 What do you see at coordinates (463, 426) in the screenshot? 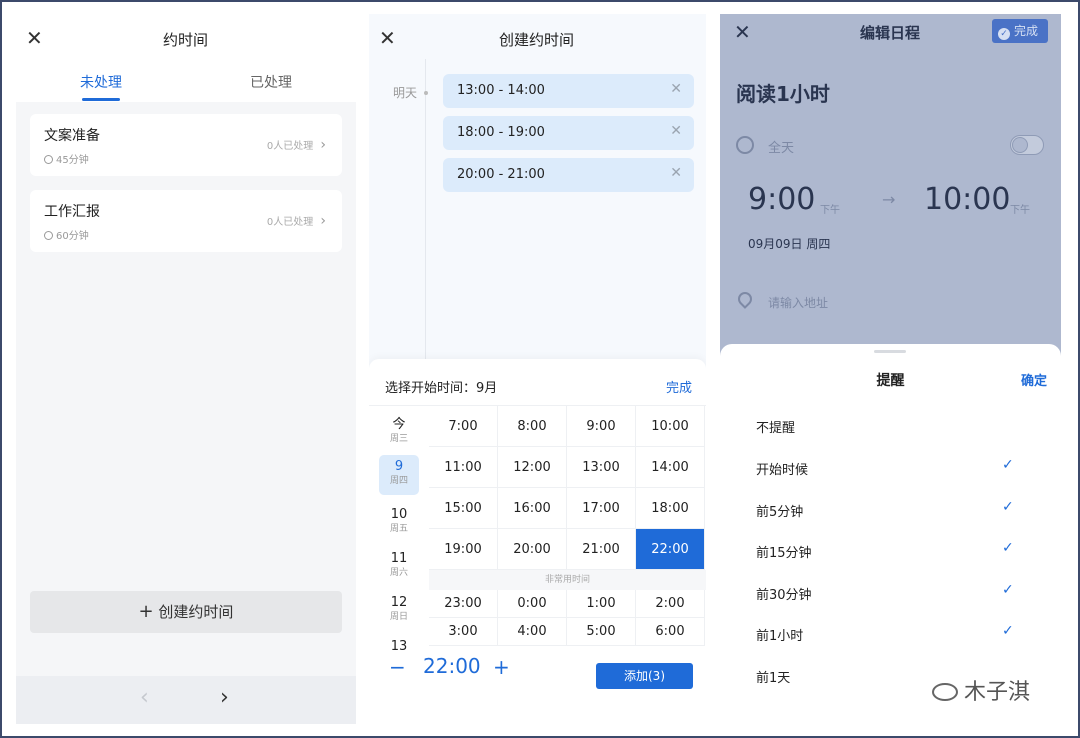
I see `time-cell: 7:00` at bounding box center [463, 426].